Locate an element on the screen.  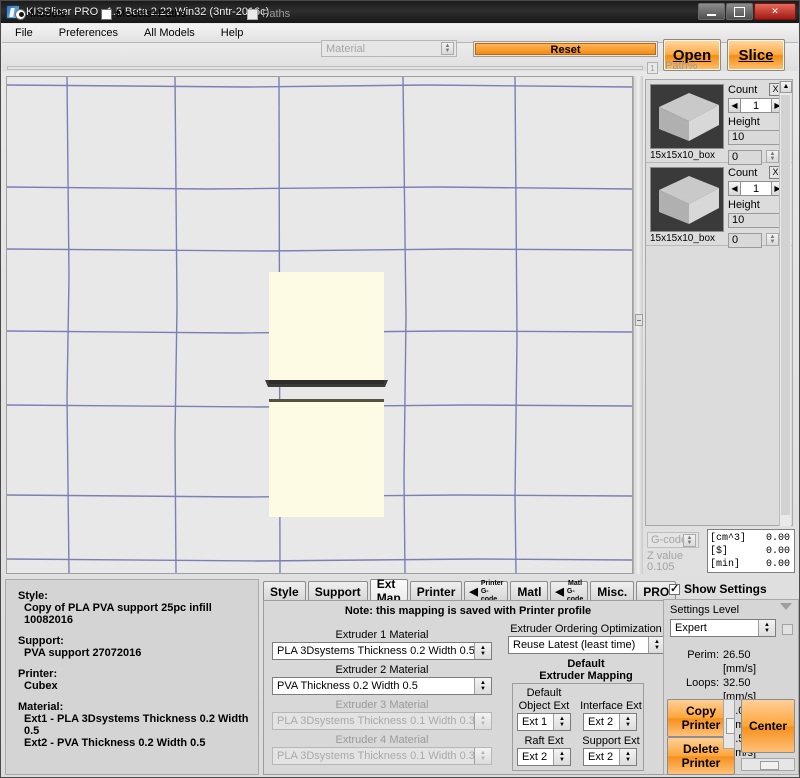
stat-value: 0.00 is located at coordinates (777, 538).